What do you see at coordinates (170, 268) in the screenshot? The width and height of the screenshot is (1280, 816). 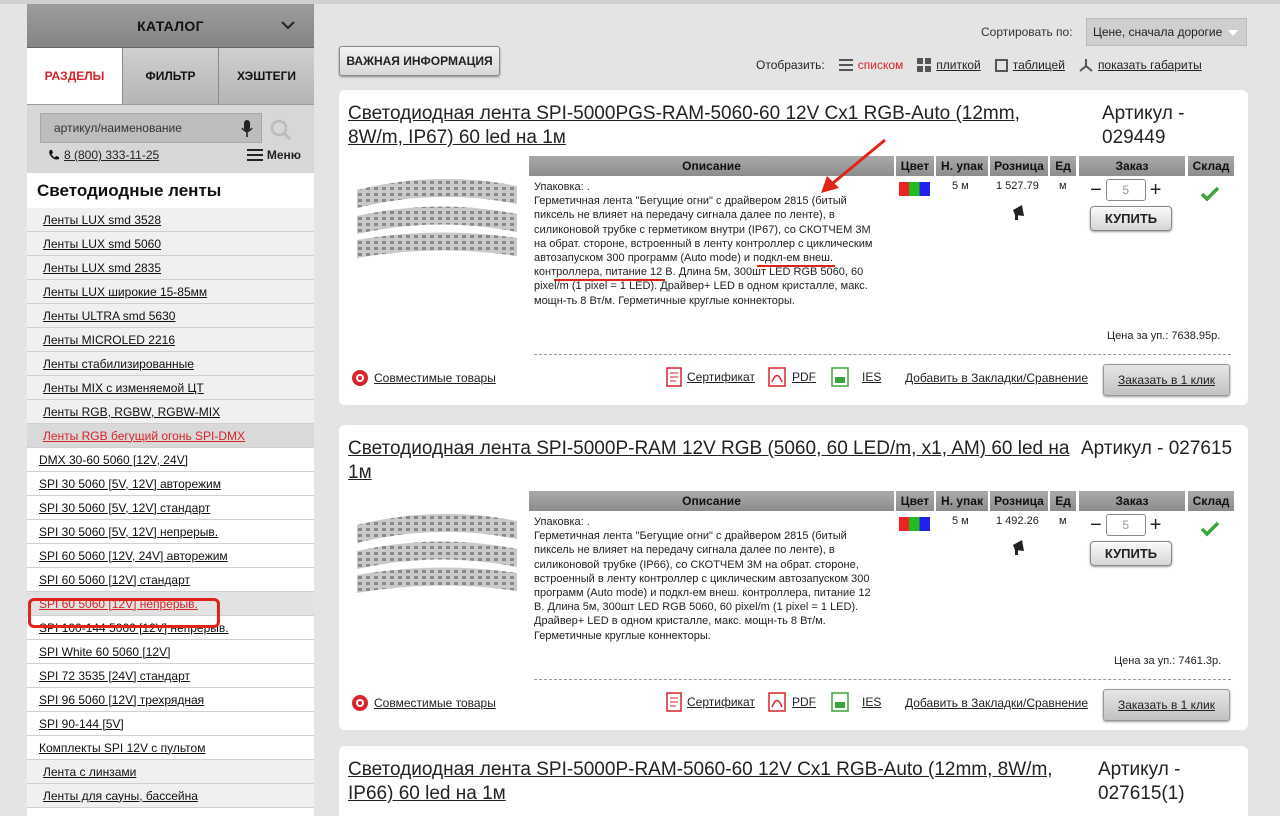 I see `nav-item: Ленты LUX smd 2835` at bounding box center [170, 268].